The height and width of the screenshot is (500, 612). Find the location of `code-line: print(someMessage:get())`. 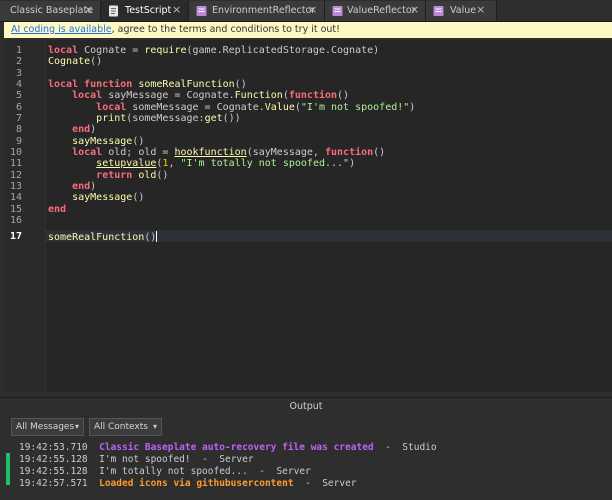

code-line: print(someMessage:get()) is located at coordinates (168, 118).